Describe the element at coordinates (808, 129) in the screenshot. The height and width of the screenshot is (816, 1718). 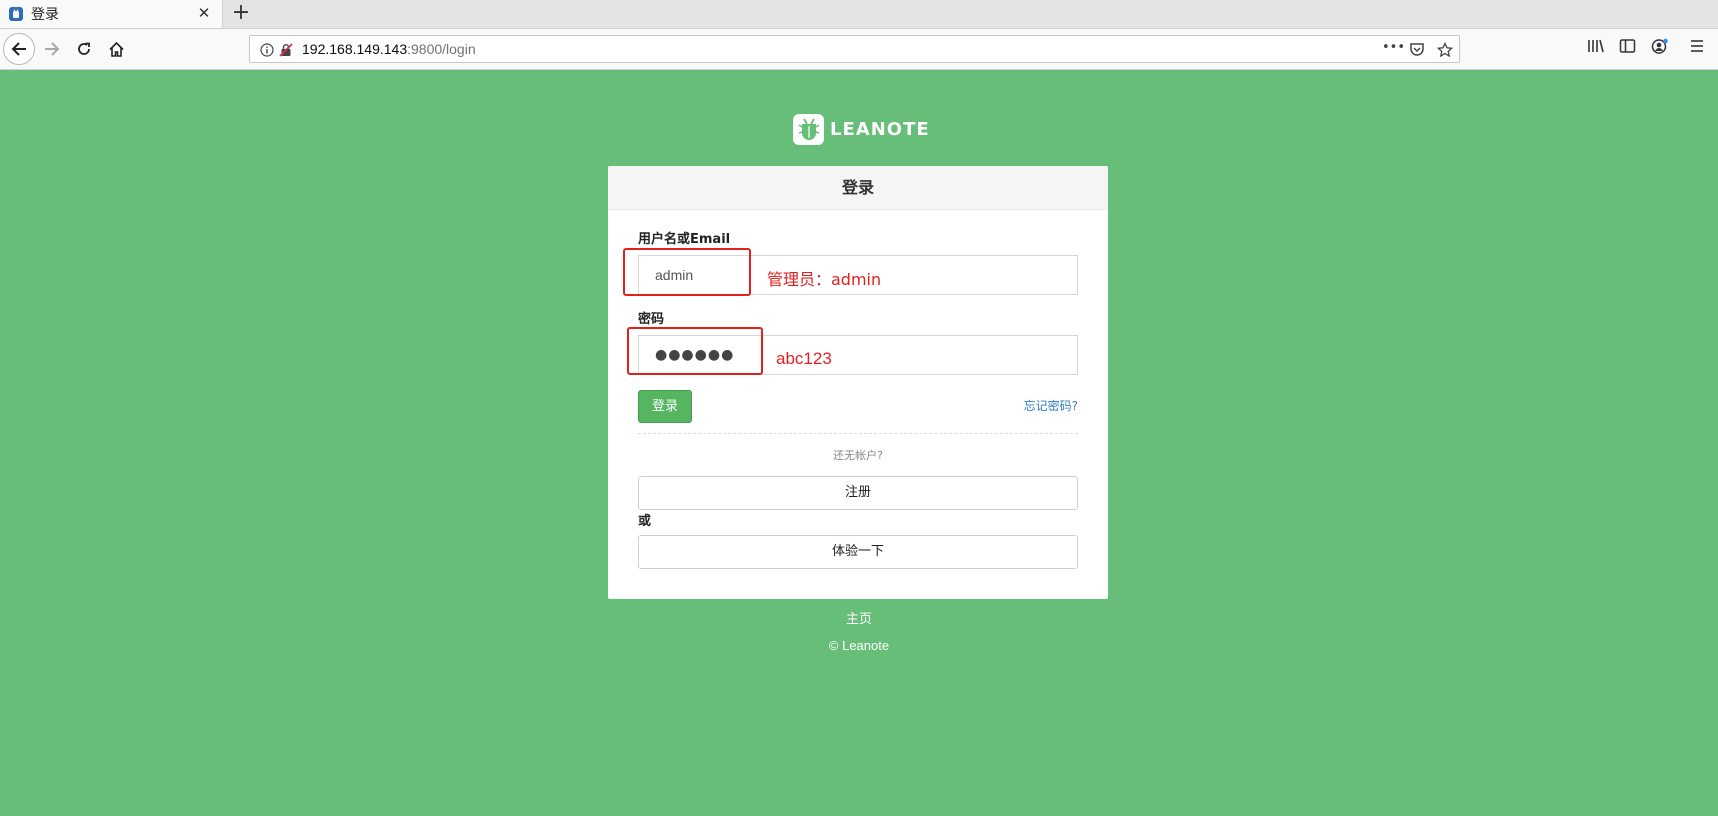
I see `leanote-logo-icon` at that location.